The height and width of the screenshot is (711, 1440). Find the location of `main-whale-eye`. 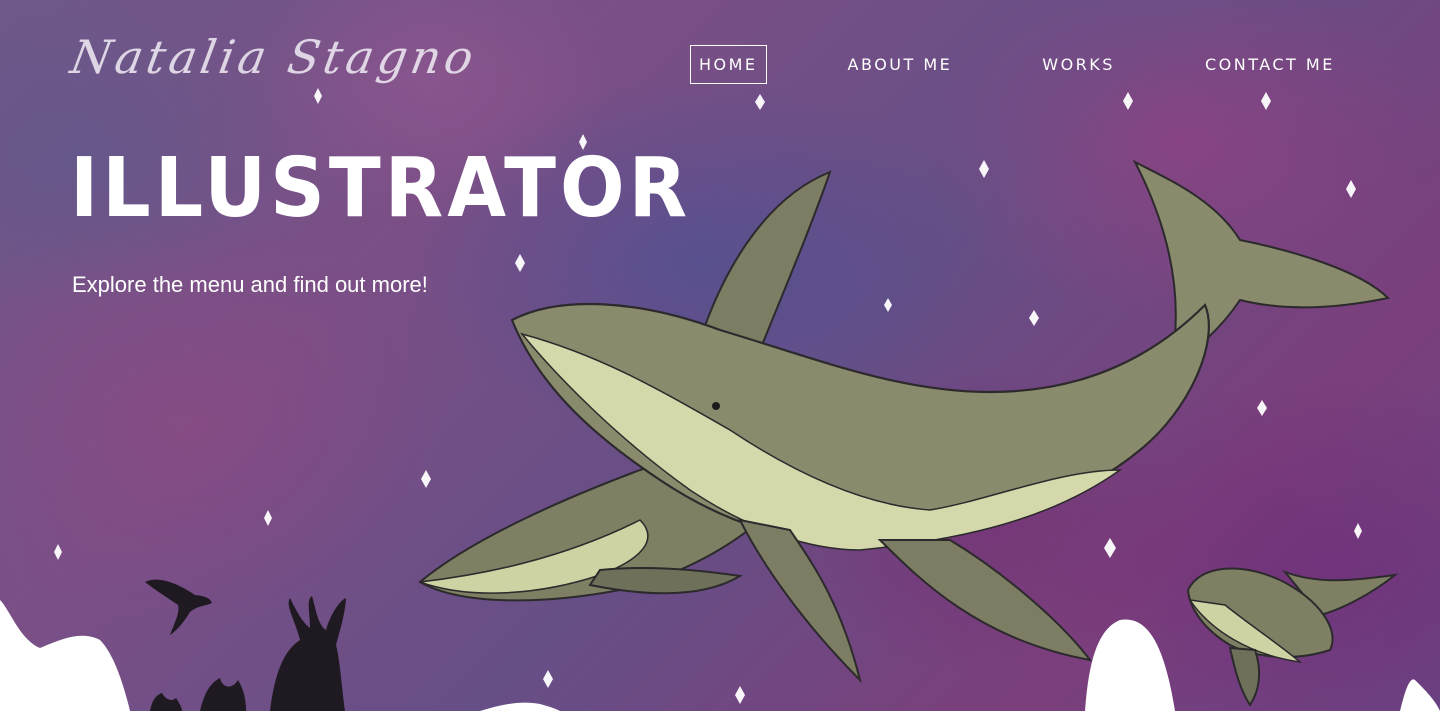

main-whale-eye is located at coordinates (716, 406).